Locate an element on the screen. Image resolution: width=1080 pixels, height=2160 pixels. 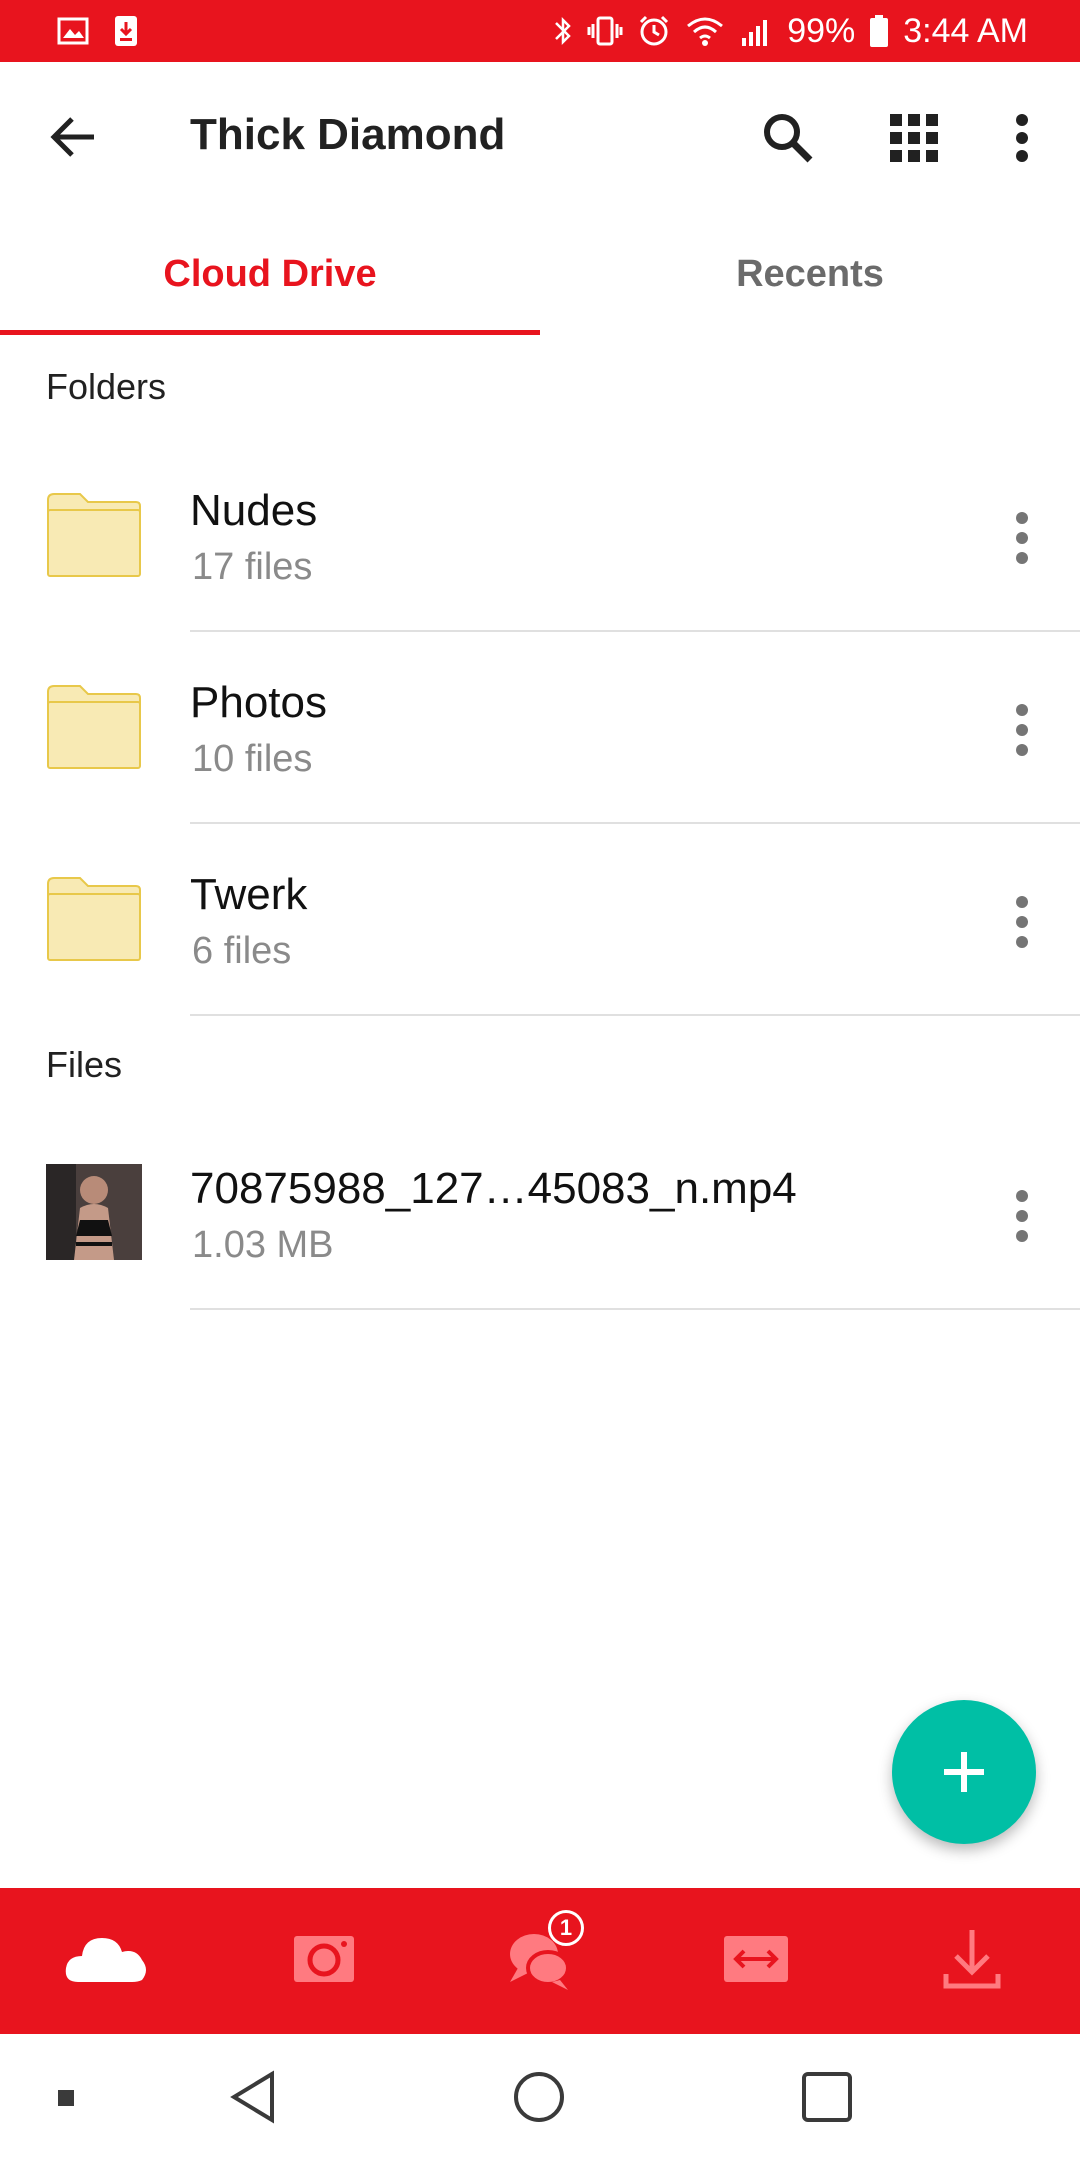
folder-row-twerk: Twerk 6 files is located at coordinates (540, 920).